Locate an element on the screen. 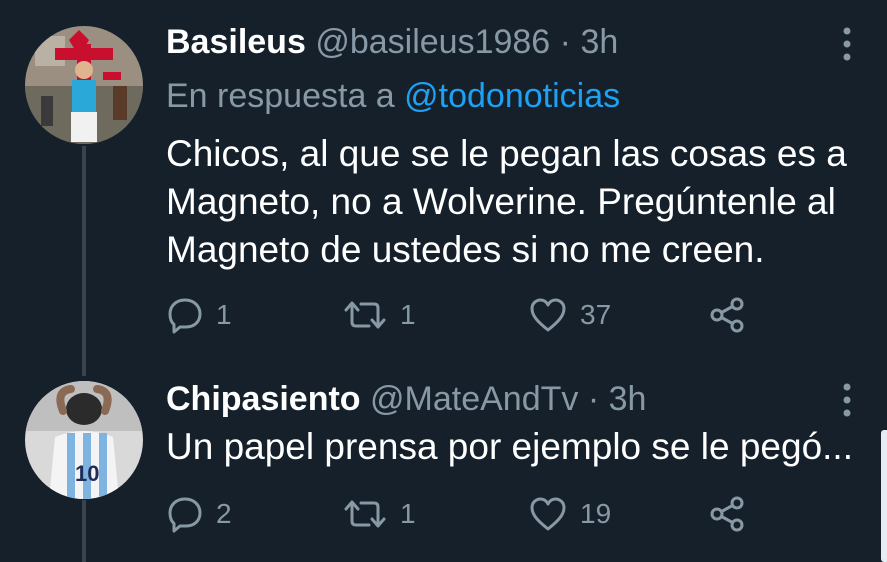 This screenshot has width=887, height=562. svg-text: 10 is located at coordinates (87, 473).